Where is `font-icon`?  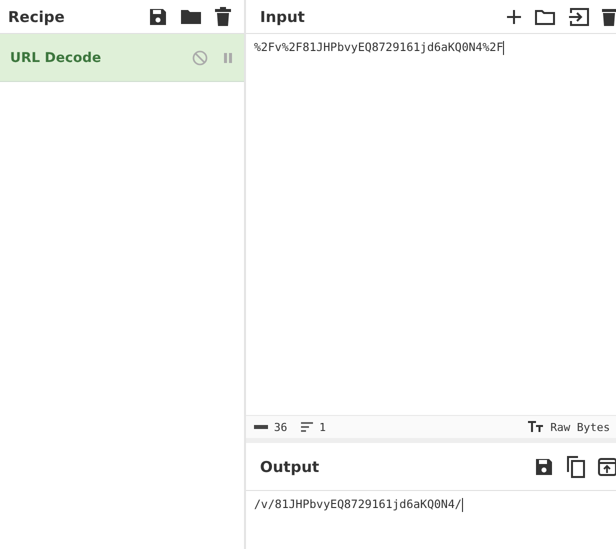
font-icon is located at coordinates (536, 427).